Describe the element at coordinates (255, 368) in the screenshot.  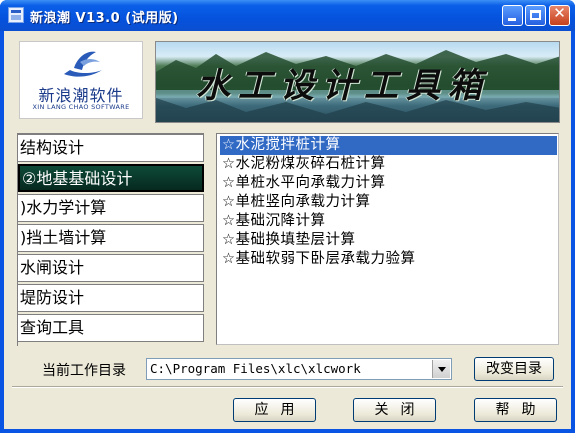
I see `workdir-value: C:\Program Files\xlc\xlcwork` at that location.